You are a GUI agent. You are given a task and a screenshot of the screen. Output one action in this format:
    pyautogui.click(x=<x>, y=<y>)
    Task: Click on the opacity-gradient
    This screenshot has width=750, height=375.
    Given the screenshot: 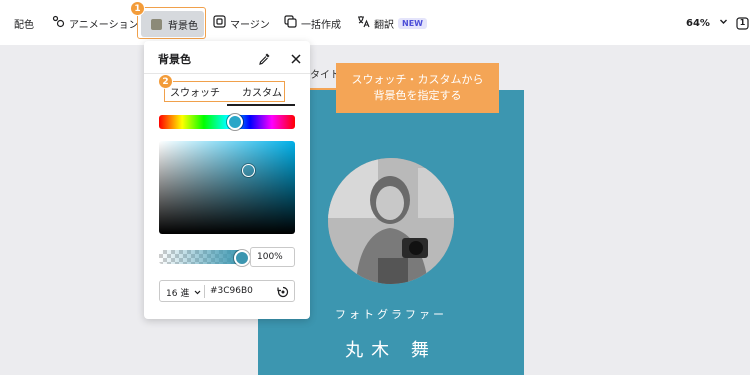 What is the action you would take?
    pyautogui.click(x=200, y=257)
    